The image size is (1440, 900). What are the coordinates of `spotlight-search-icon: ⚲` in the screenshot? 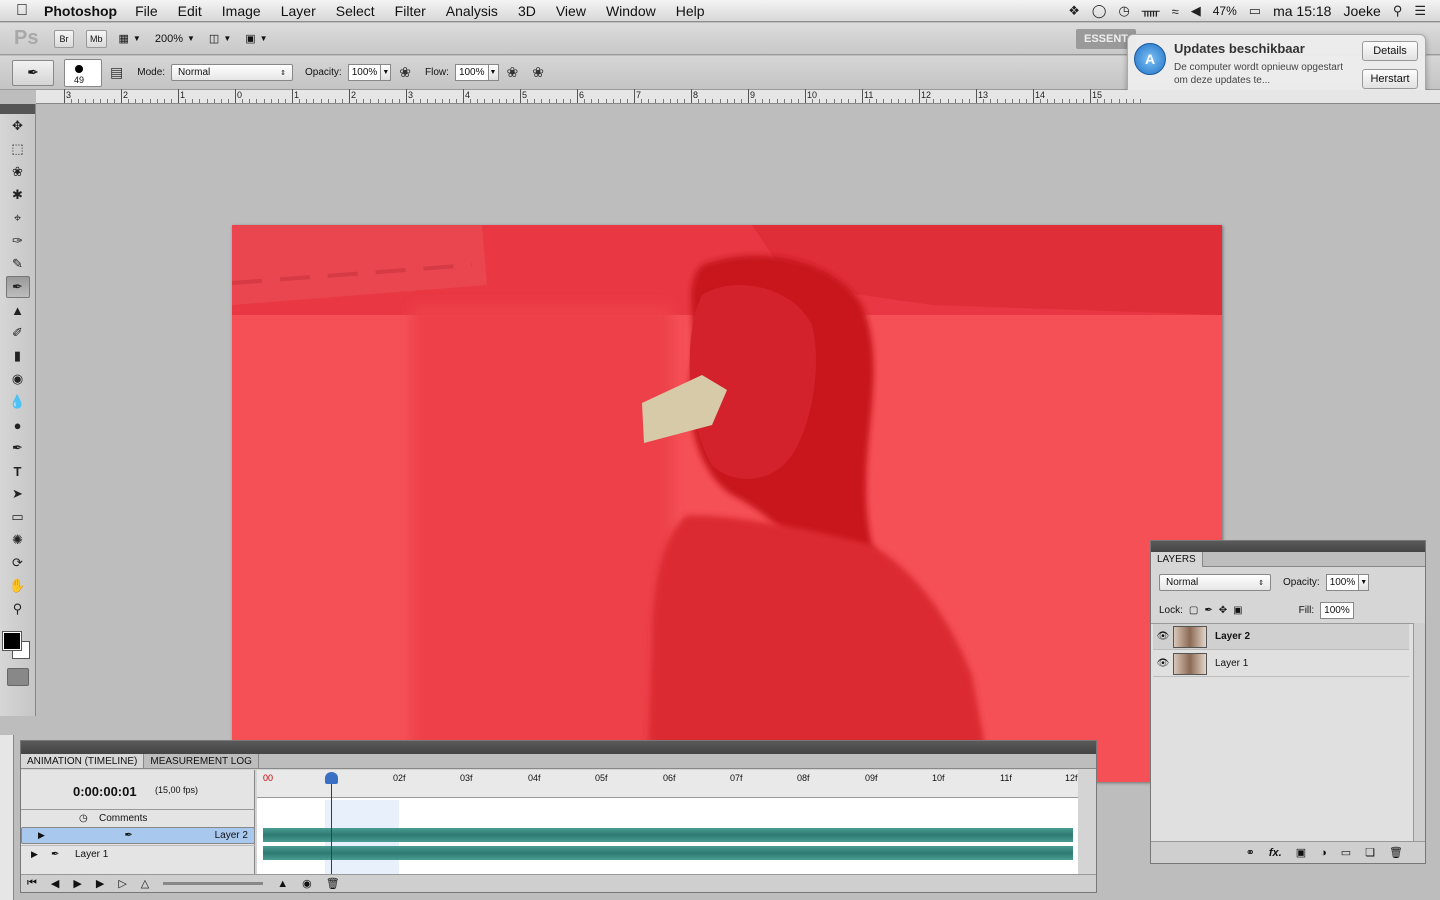 It's located at (1398, 11).